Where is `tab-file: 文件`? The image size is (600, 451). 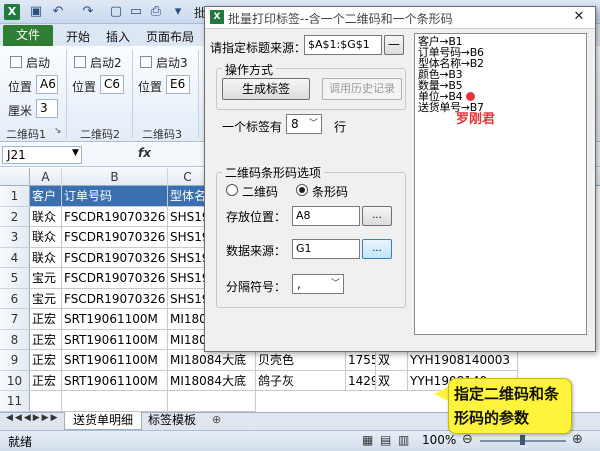 tab-file: 文件 is located at coordinates (28, 35).